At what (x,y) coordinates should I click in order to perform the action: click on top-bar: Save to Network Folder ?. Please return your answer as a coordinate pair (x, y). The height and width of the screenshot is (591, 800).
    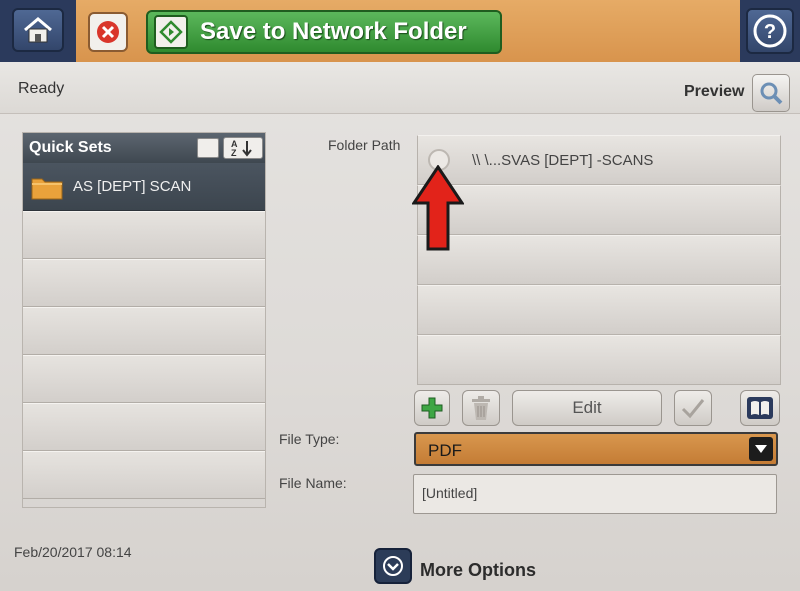
    Looking at the image, I should click on (400, 31).